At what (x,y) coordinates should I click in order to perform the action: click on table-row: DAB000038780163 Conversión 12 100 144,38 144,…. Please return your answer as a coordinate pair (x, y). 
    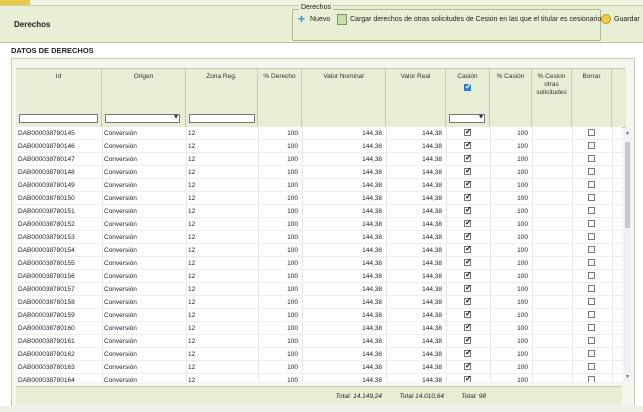
    Looking at the image, I should click on (319, 367).